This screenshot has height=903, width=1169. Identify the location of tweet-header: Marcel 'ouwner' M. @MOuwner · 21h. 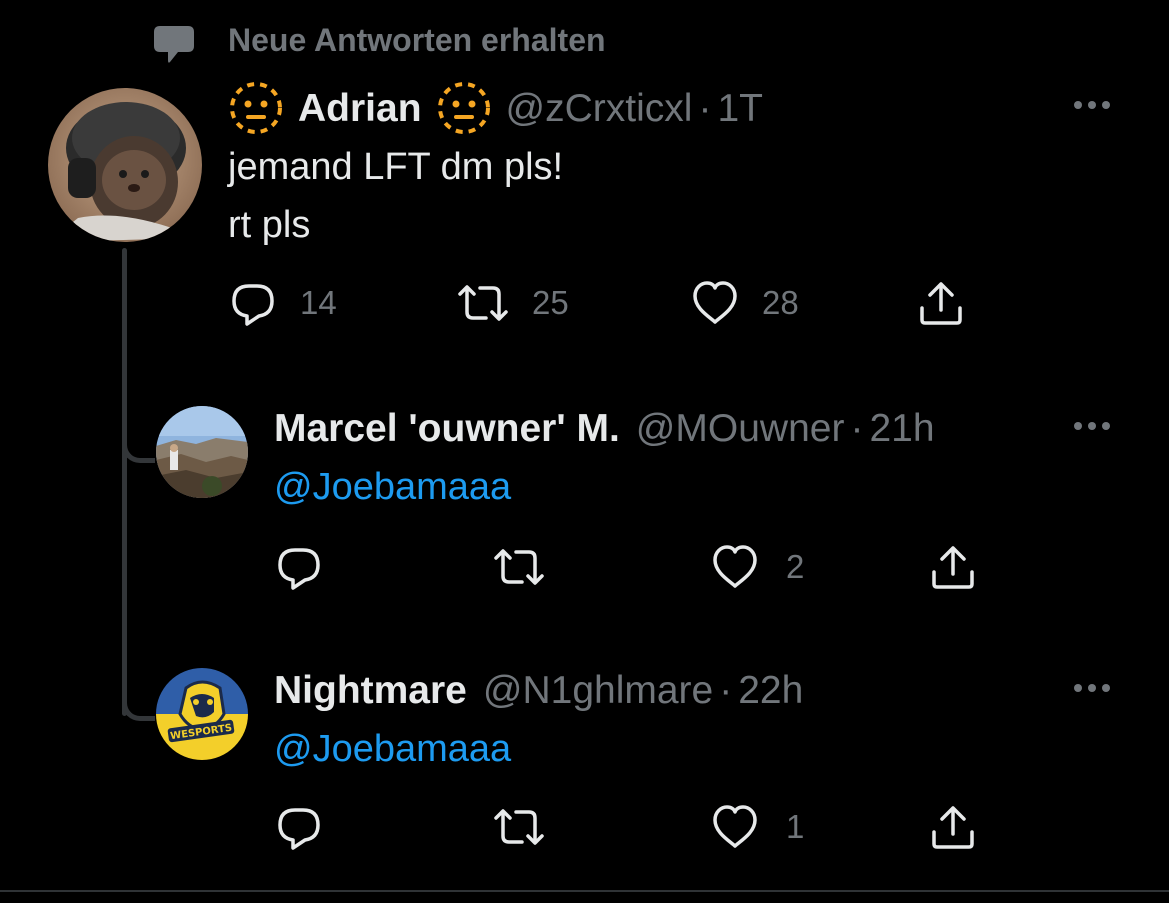
(604, 428).